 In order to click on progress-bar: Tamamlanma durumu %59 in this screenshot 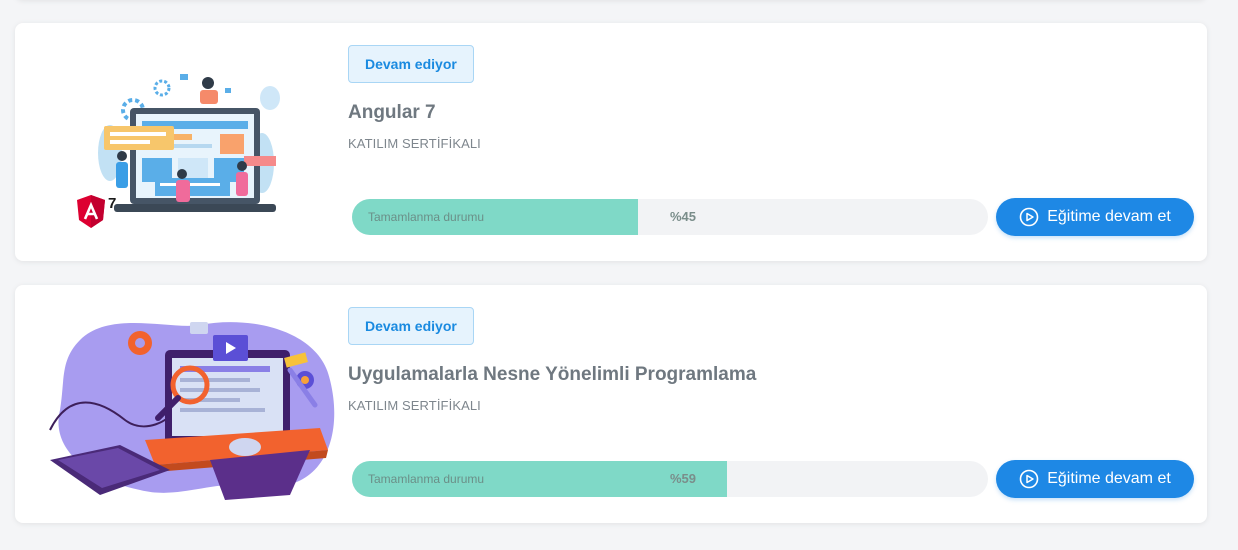, I will do `click(670, 479)`.